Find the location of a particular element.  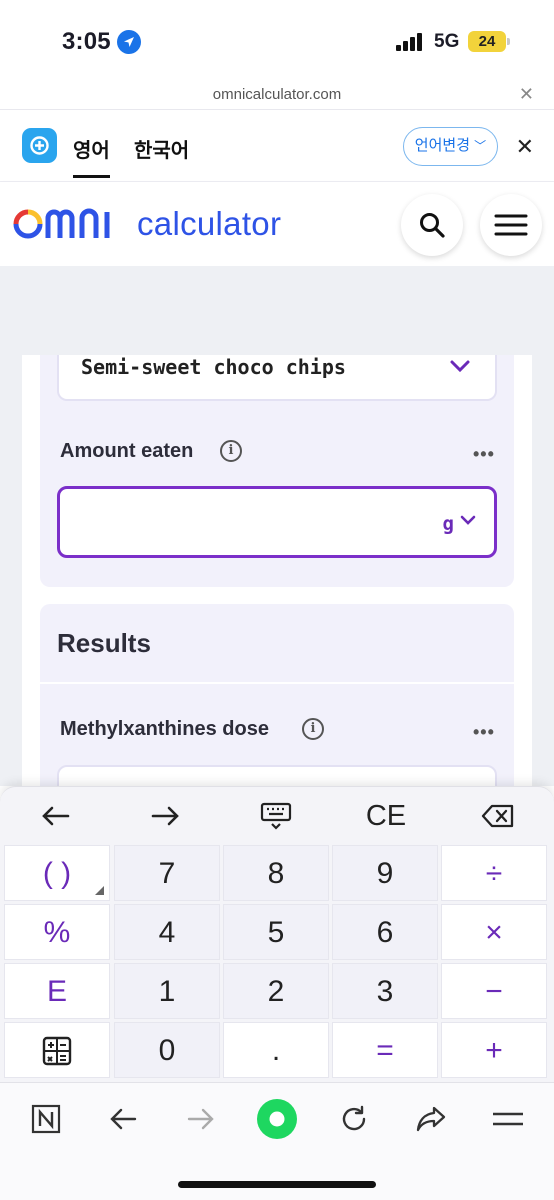

search-button is located at coordinates (432, 225).